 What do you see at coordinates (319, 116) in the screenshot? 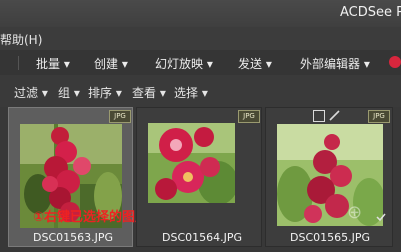
I see `select-checkbox` at bounding box center [319, 116].